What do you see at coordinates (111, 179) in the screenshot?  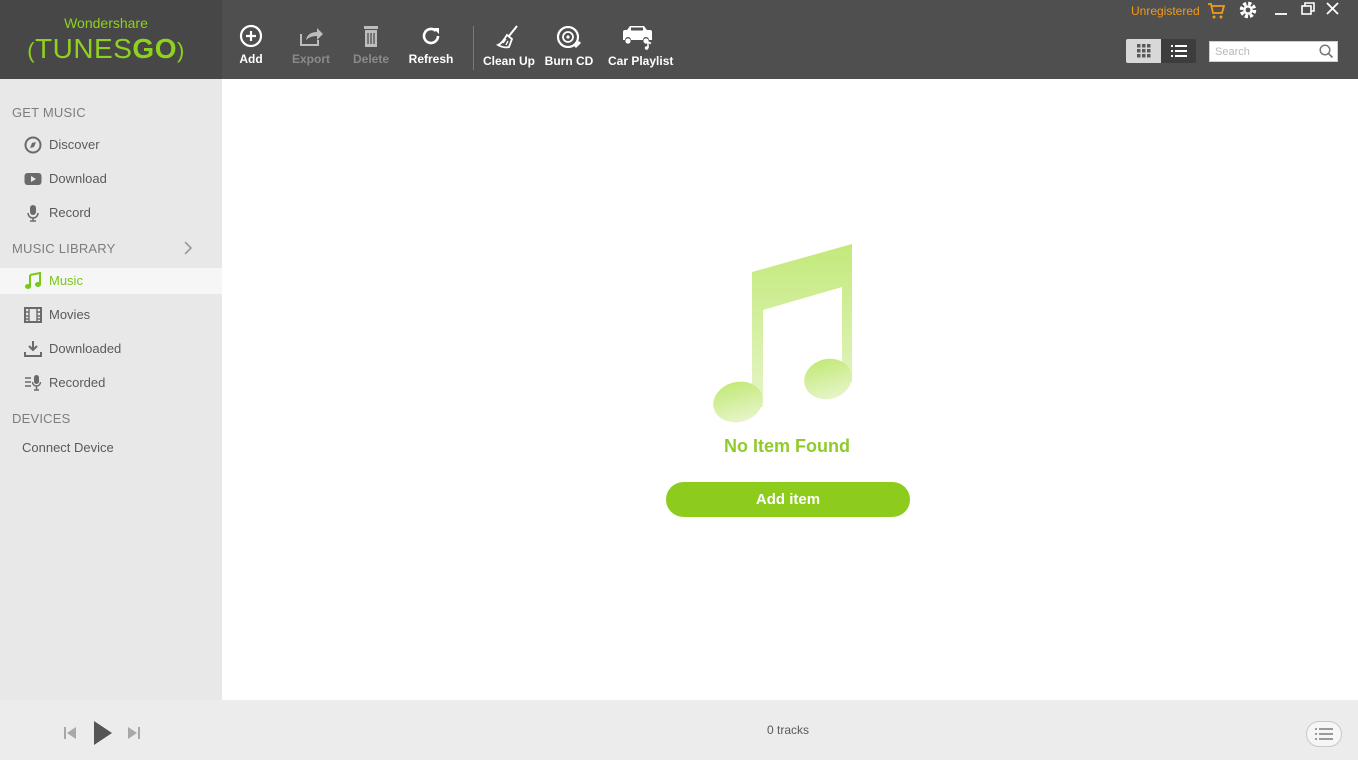 I see `sidebar-item-download: Download` at bounding box center [111, 179].